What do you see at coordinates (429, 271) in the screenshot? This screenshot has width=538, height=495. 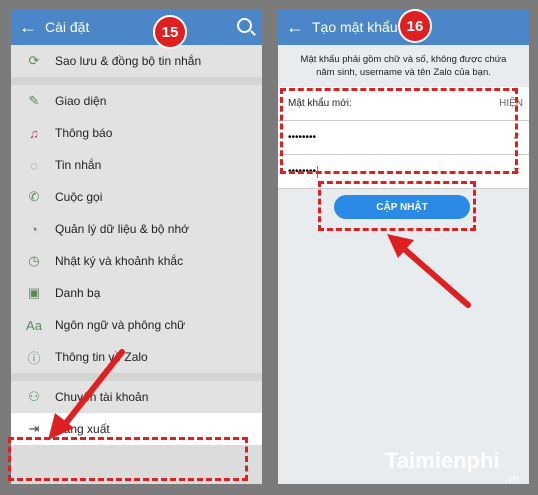 I see `arrow-to-update` at bounding box center [429, 271].